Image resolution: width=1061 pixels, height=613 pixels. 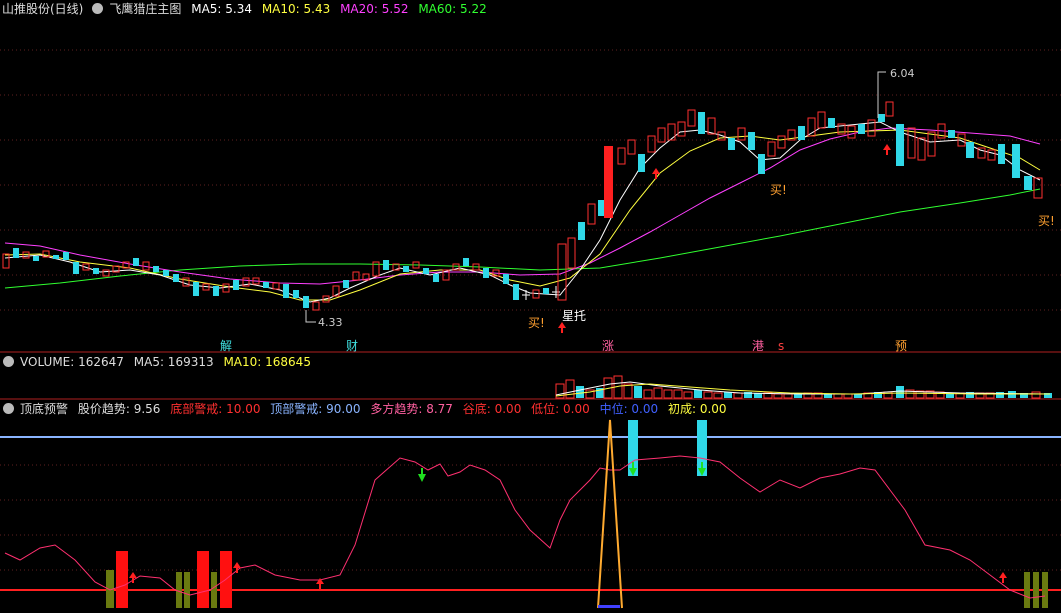 What do you see at coordinates (352, 346) in the screenshot?
I see `event-marker: 财` at bounding box center [352, 346].